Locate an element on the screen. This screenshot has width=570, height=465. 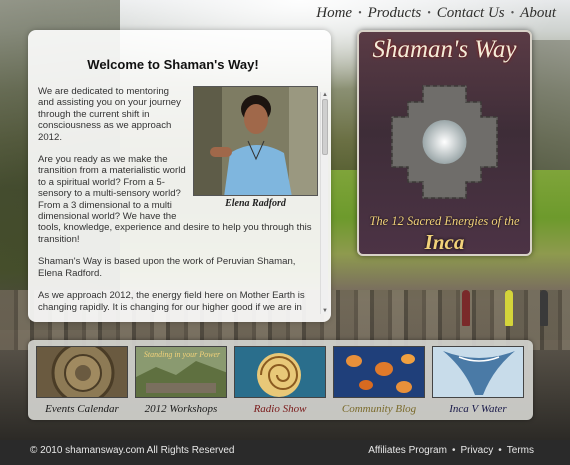
nav-products: Products is located at coordinates (395, 13).